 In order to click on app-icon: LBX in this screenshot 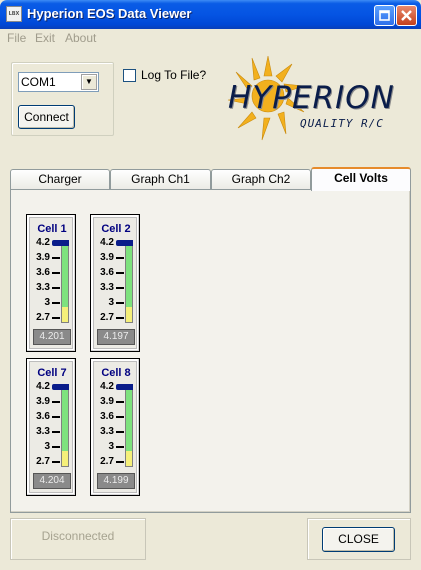, I will do `click(14, 14)`.